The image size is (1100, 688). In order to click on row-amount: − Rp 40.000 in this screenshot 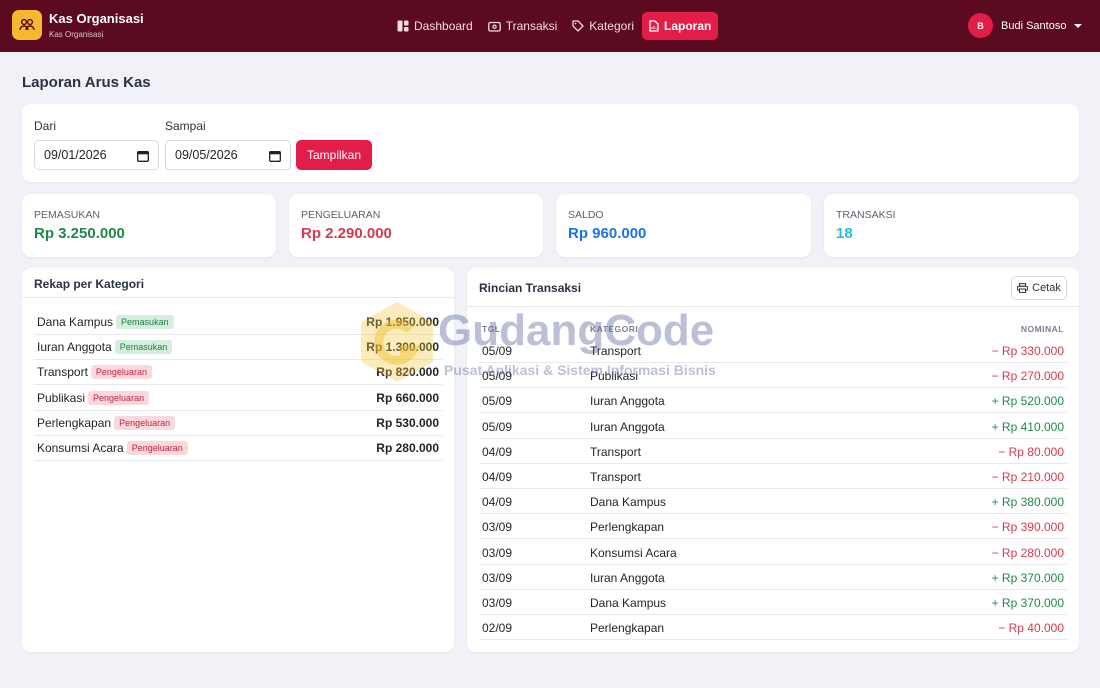, I will do `click(1031, 628)`.